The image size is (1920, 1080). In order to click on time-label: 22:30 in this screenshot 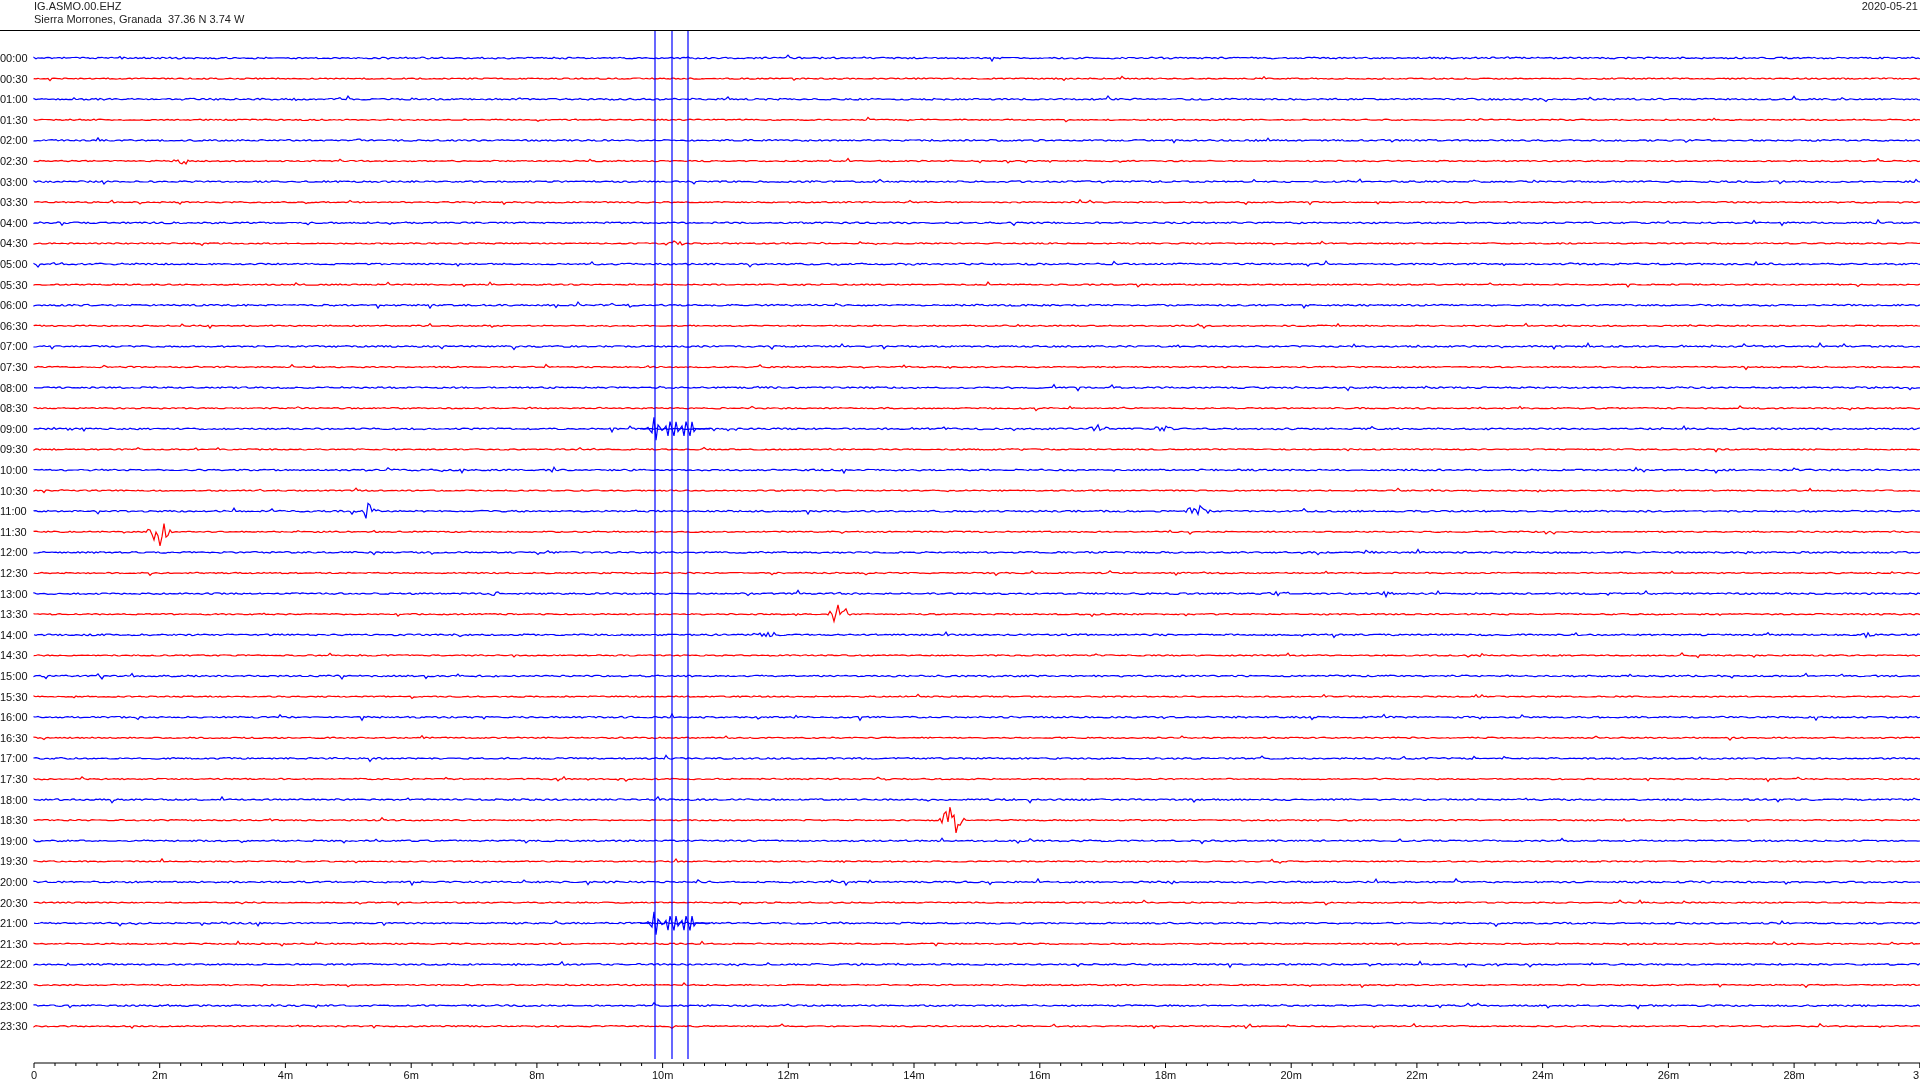, I will do `click(14, 985)`.